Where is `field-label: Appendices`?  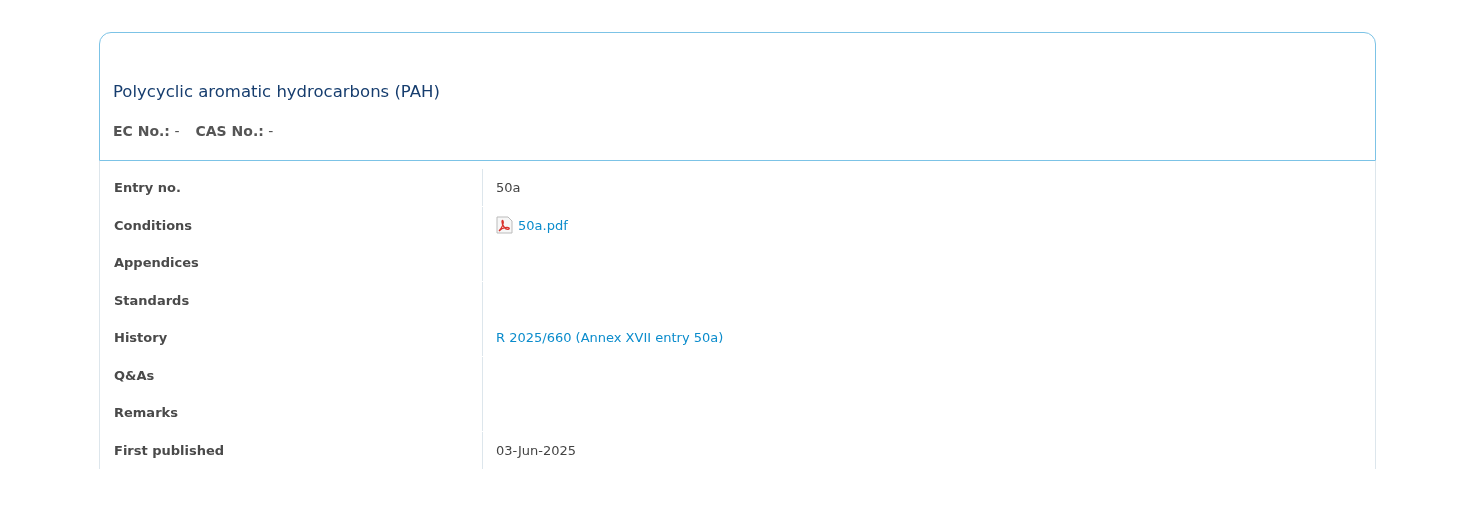 field-label: Appendices is located at coordinates (156, 262).